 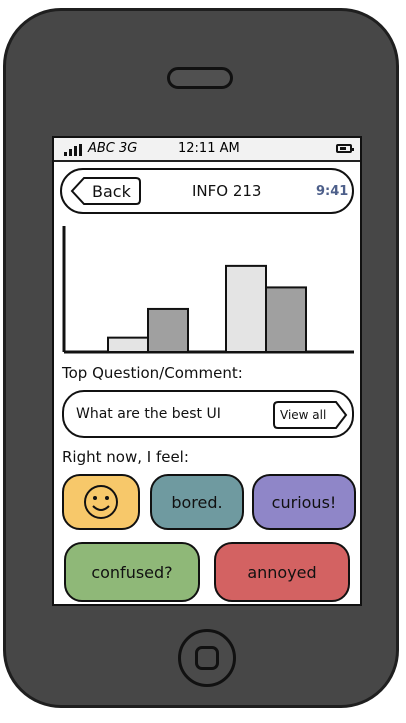 I want to click on mood-bar-chart, so click(x=208, y=290).